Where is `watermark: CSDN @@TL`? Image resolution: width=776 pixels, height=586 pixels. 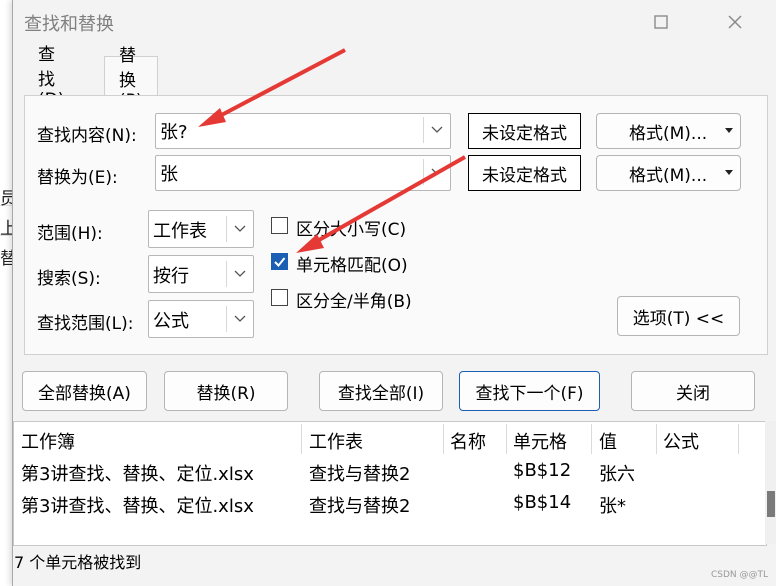 watermark: CSDN @@TL is located at coordinates (739, 575).